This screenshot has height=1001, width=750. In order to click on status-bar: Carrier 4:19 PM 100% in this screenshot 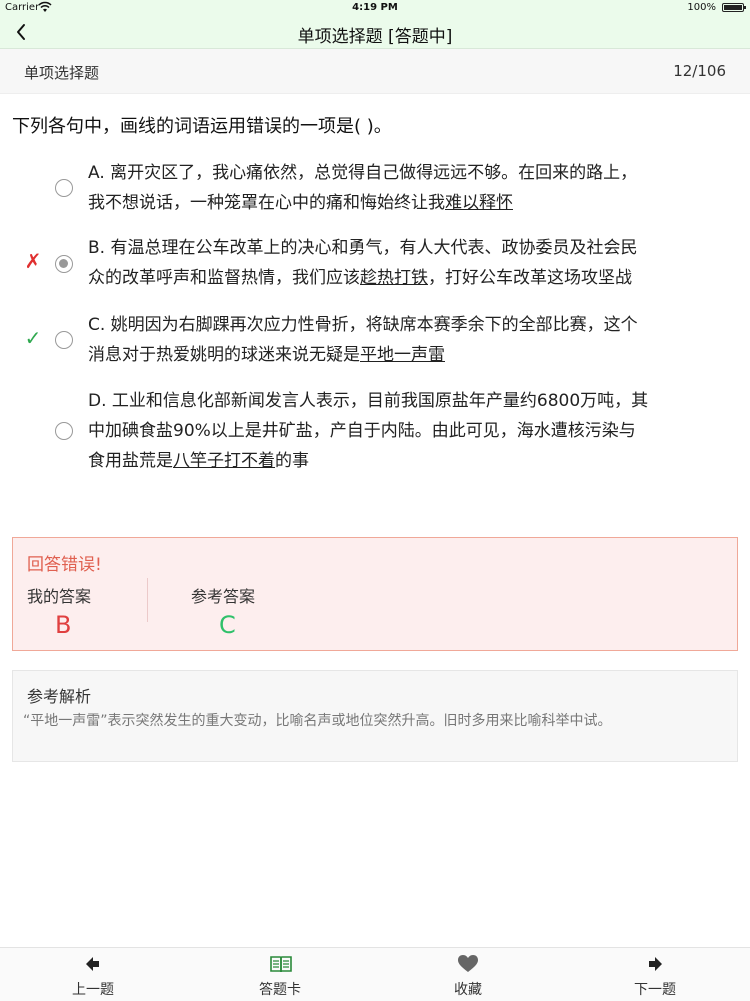, I will do `click(375, 8)`.